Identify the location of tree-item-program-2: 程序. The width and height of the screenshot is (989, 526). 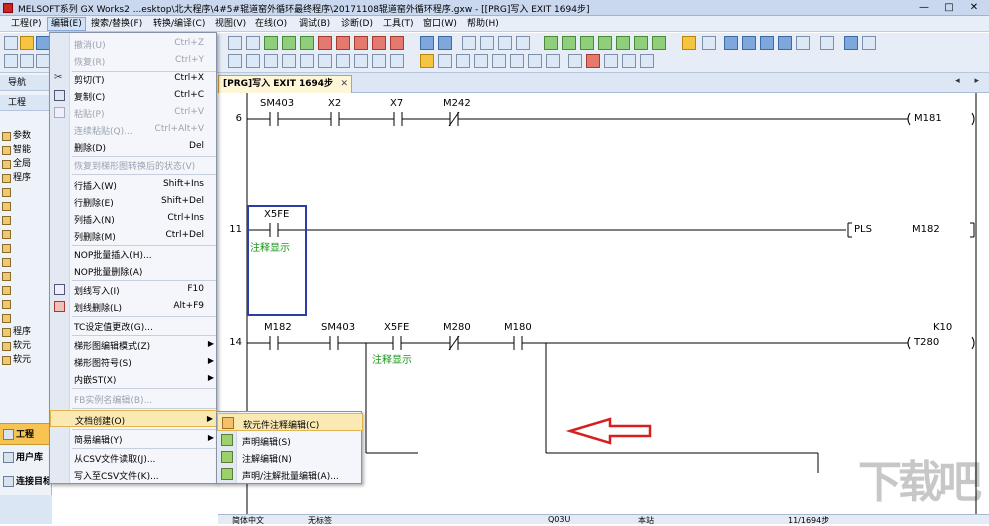
(16, 332).